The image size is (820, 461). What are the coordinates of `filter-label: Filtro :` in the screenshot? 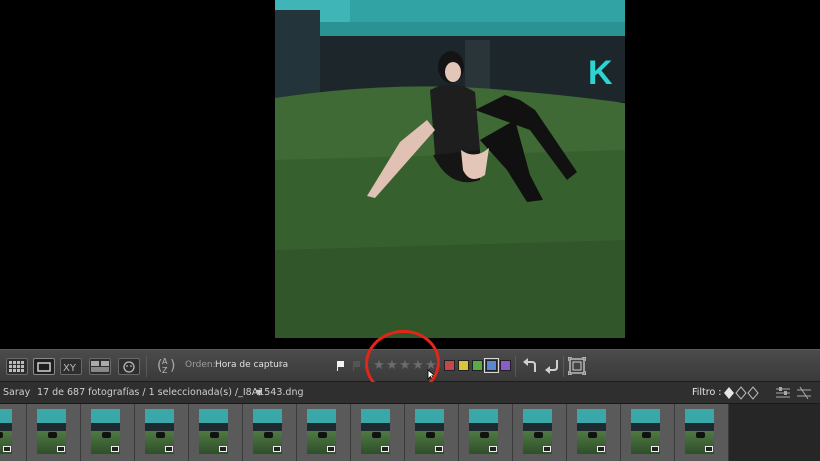 It's located at (707, 392).